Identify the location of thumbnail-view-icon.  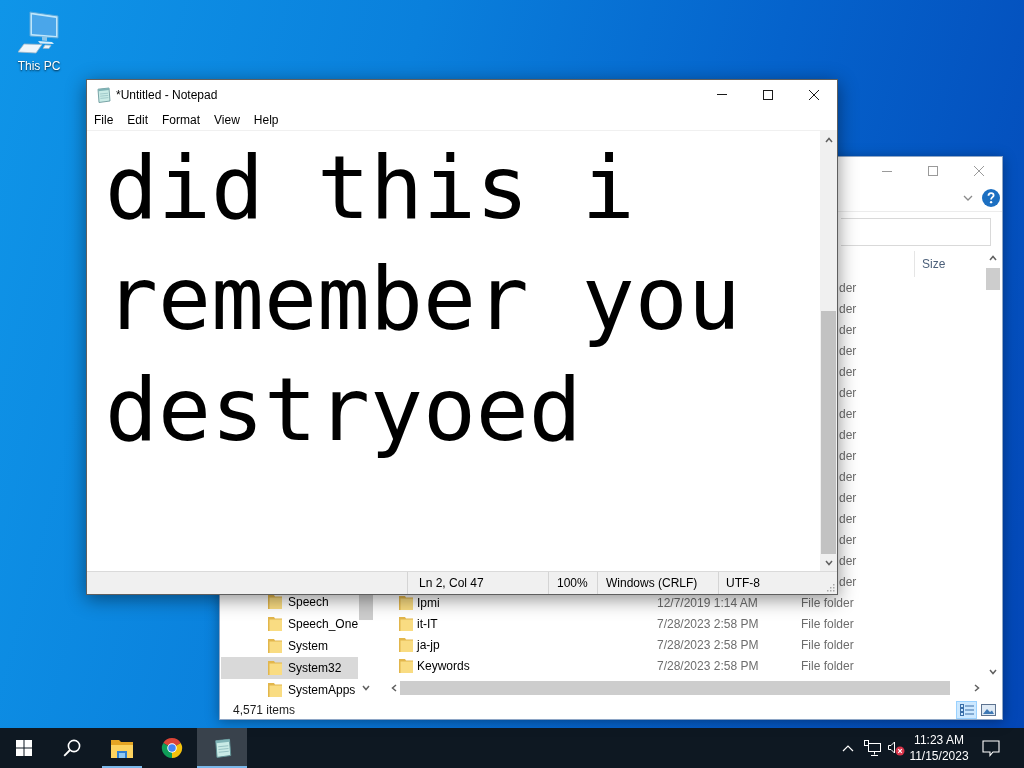
(988, 710).